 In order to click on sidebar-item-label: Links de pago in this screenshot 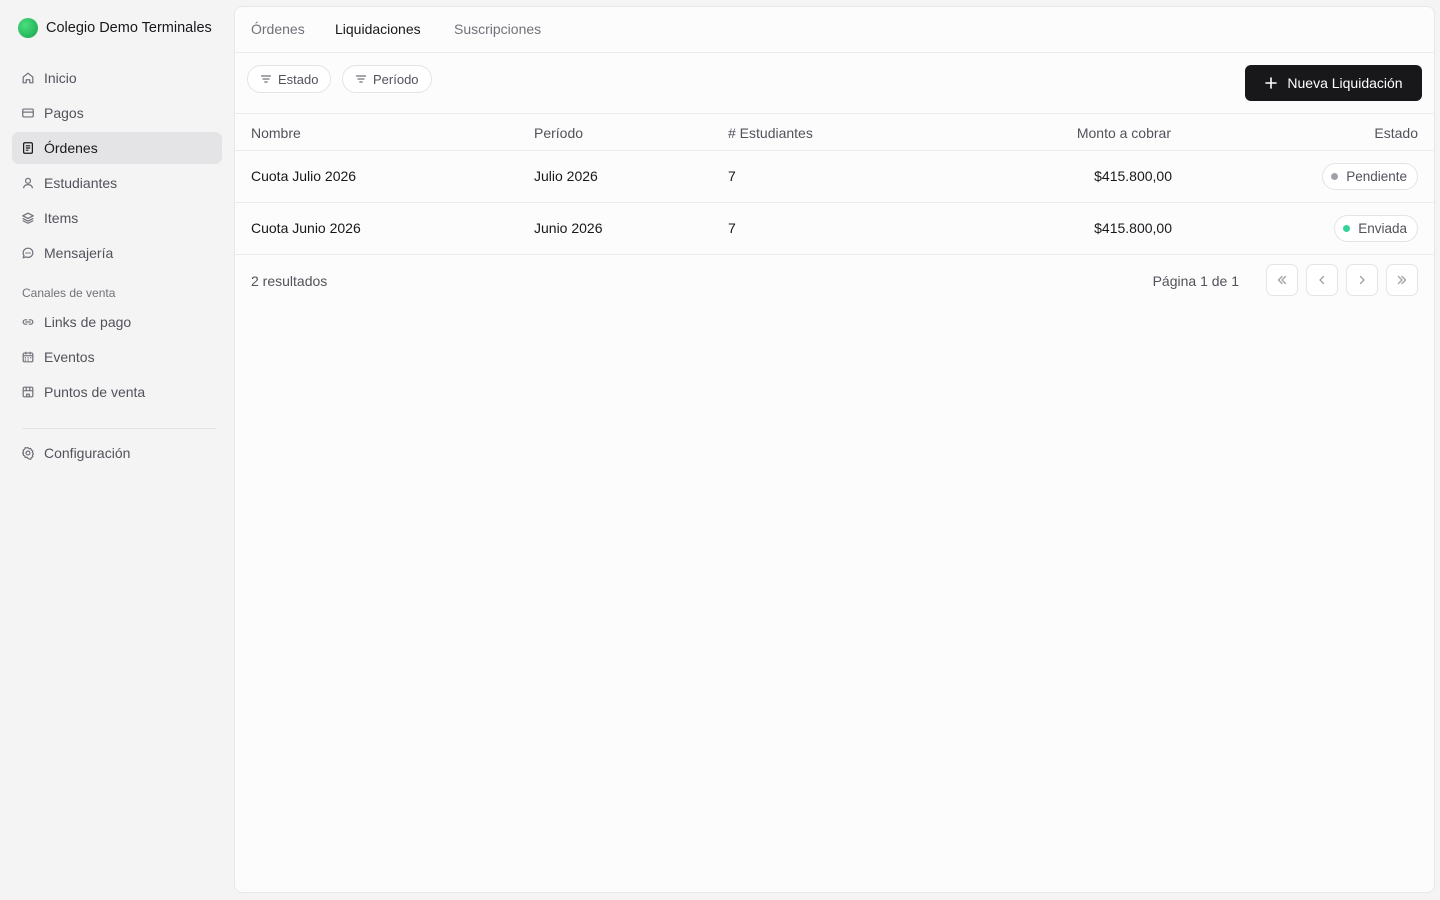, I will do `click(88, 322)`.